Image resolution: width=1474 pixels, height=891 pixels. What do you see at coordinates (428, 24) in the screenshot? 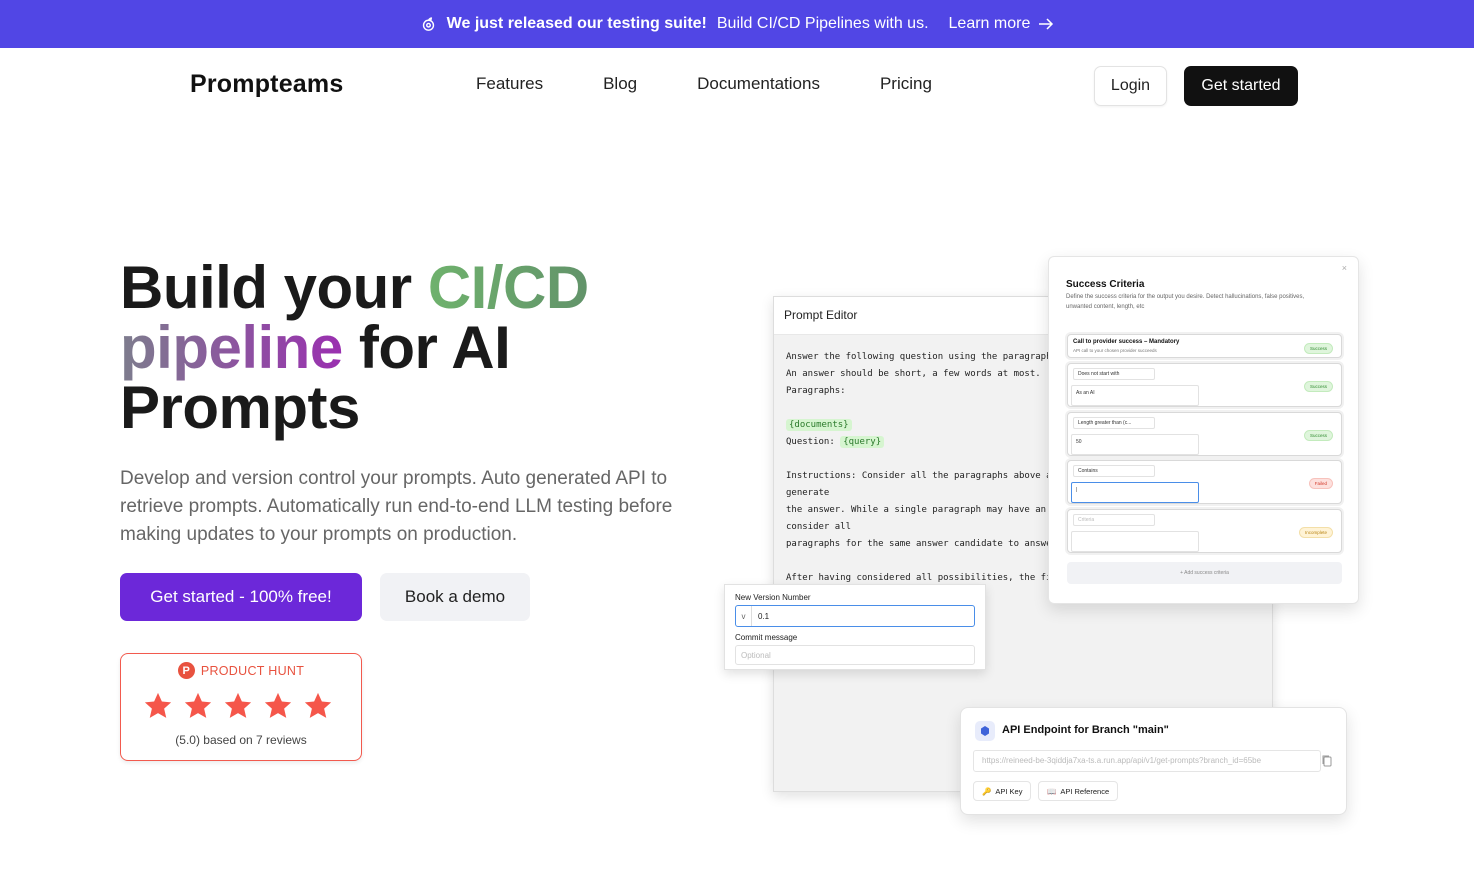
I see `rocket-icon` at bounding box center [428, 24].